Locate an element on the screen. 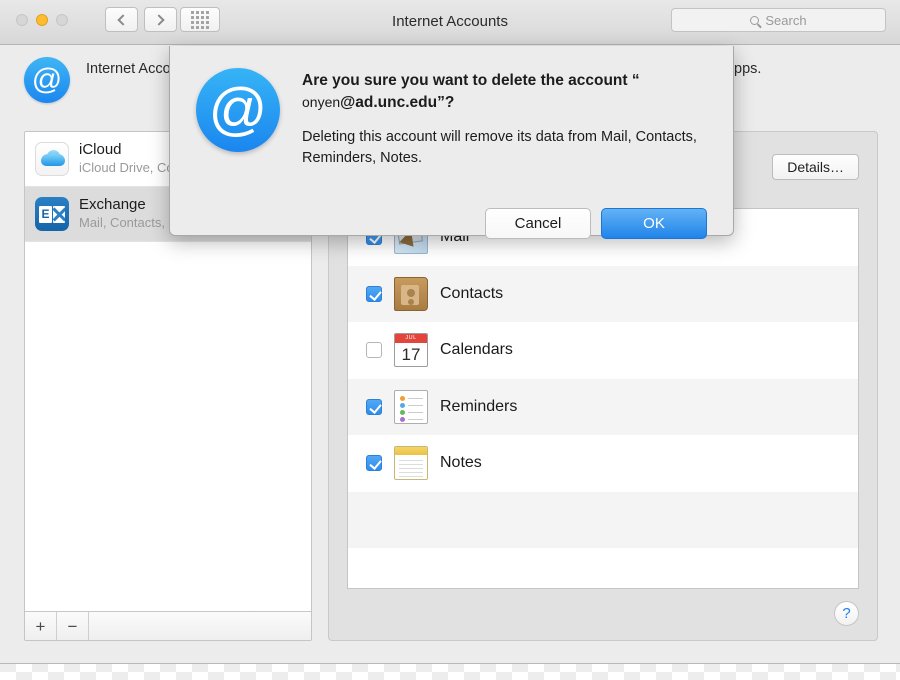  exchange-icon: E is located at coordinates (52, 214).